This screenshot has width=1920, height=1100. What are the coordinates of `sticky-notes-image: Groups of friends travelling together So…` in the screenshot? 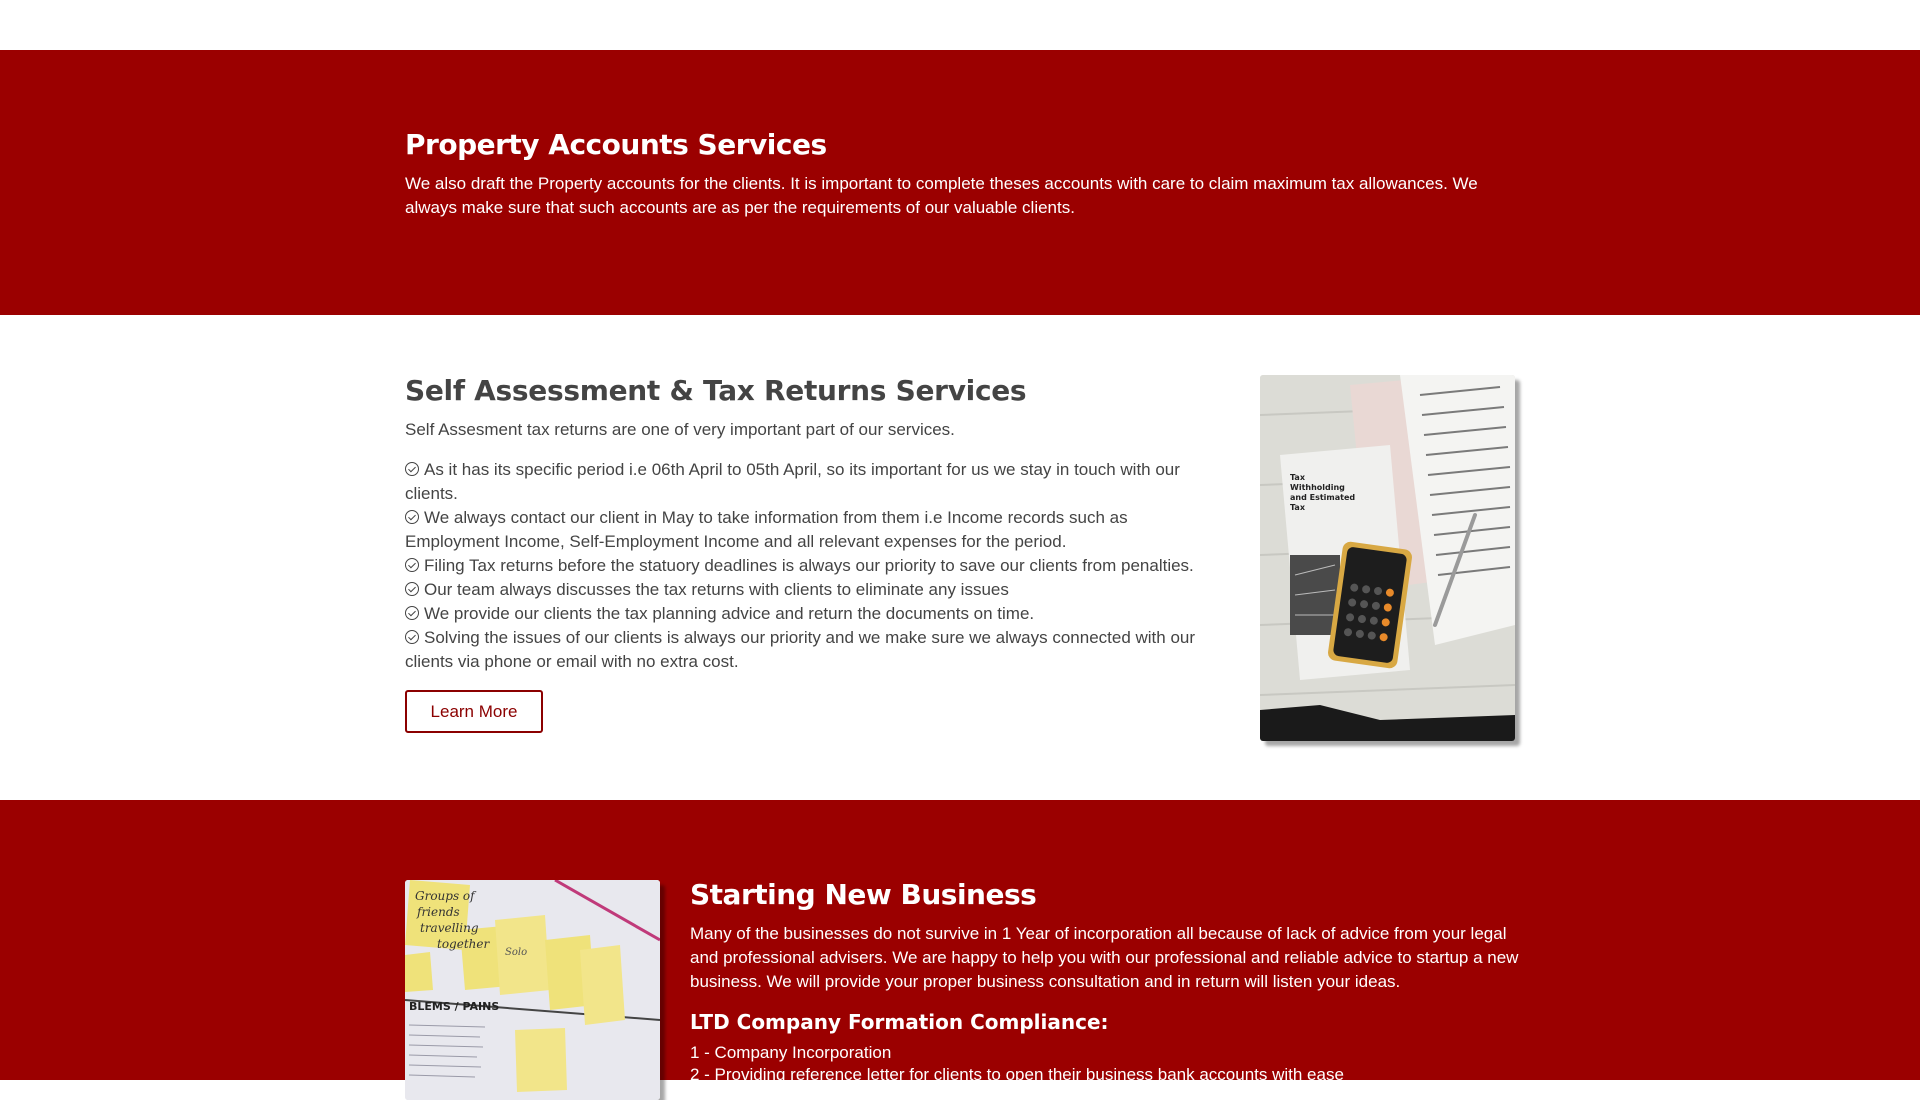 It's located at (532, 990).